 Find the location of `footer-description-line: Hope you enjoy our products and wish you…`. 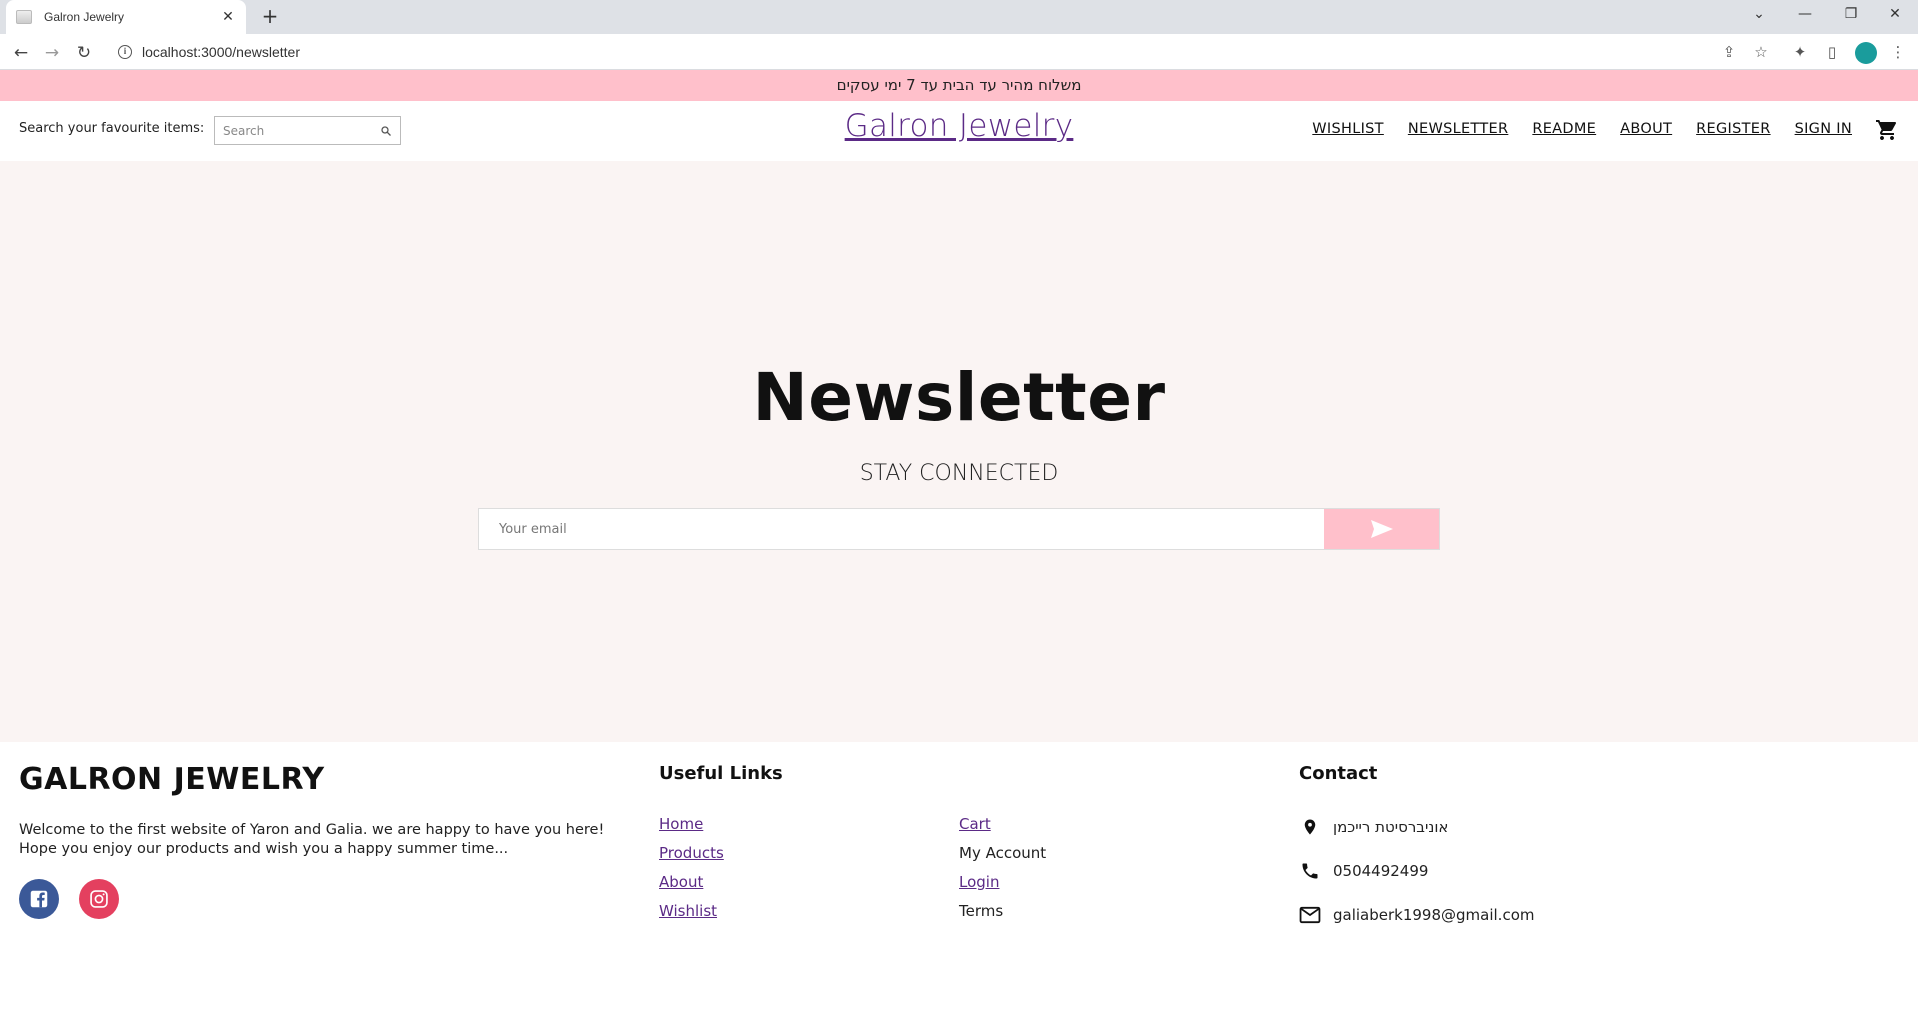

footer-description-line: Hope you enjoy our products and wish you… is located at coordinates (264, 849).